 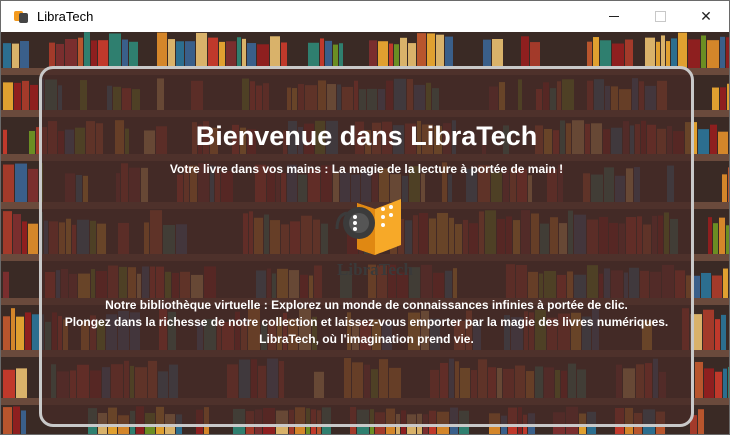 I want to click on welcome-heading: Bienvenue dans LibraTech, so click(x=366, y=136).